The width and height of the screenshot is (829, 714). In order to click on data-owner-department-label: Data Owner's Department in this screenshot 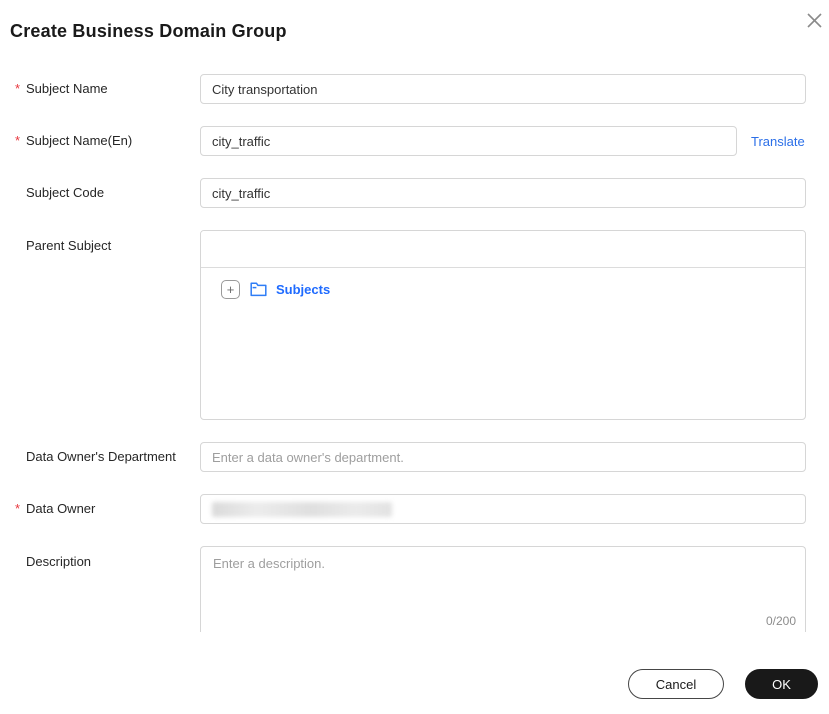, I will do `click(101, 456)`.